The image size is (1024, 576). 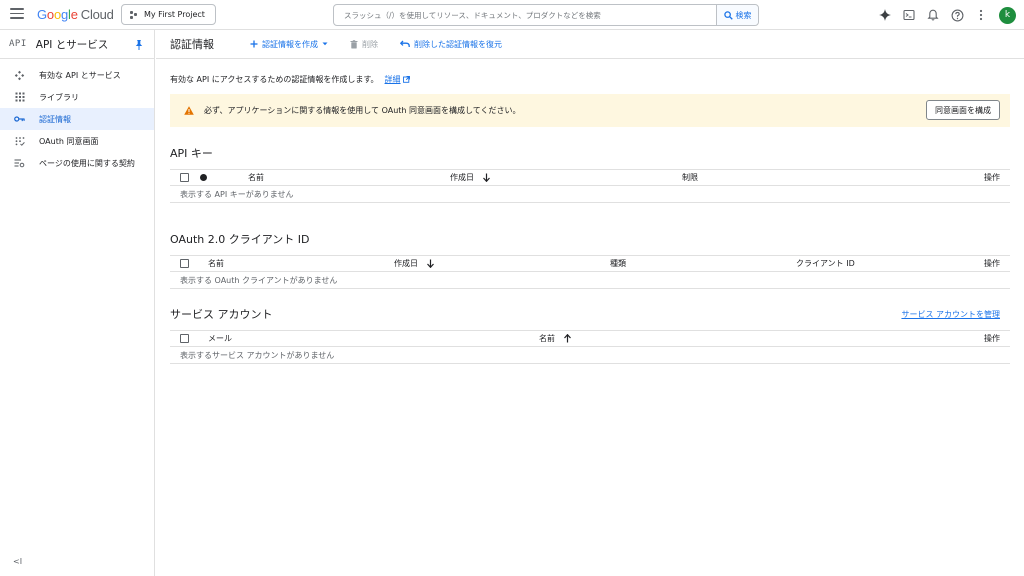 I want to click on google-cloud-logo: Google Cloud, so click(x=75, y=14).